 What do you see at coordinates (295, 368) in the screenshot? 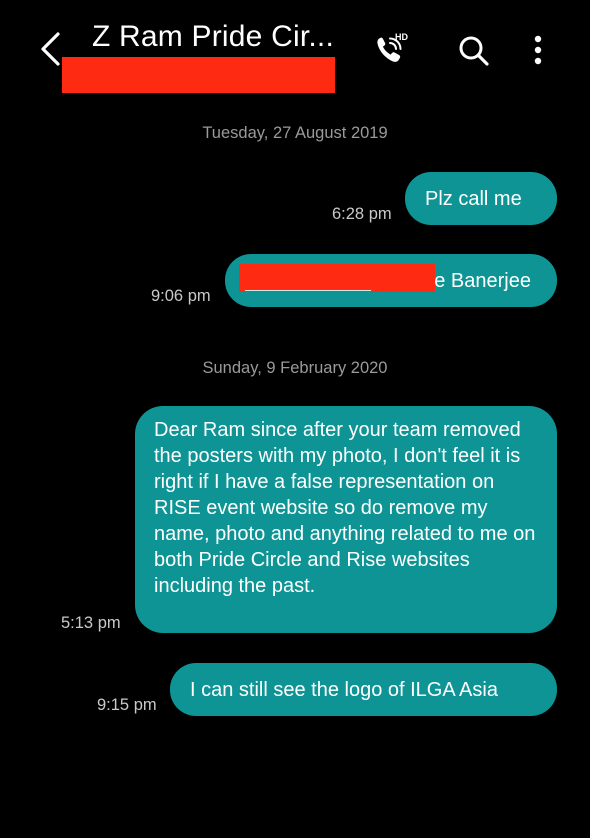
I see `date-separator: Sunday, 9 February 2020` at bounding box center [295, 368].